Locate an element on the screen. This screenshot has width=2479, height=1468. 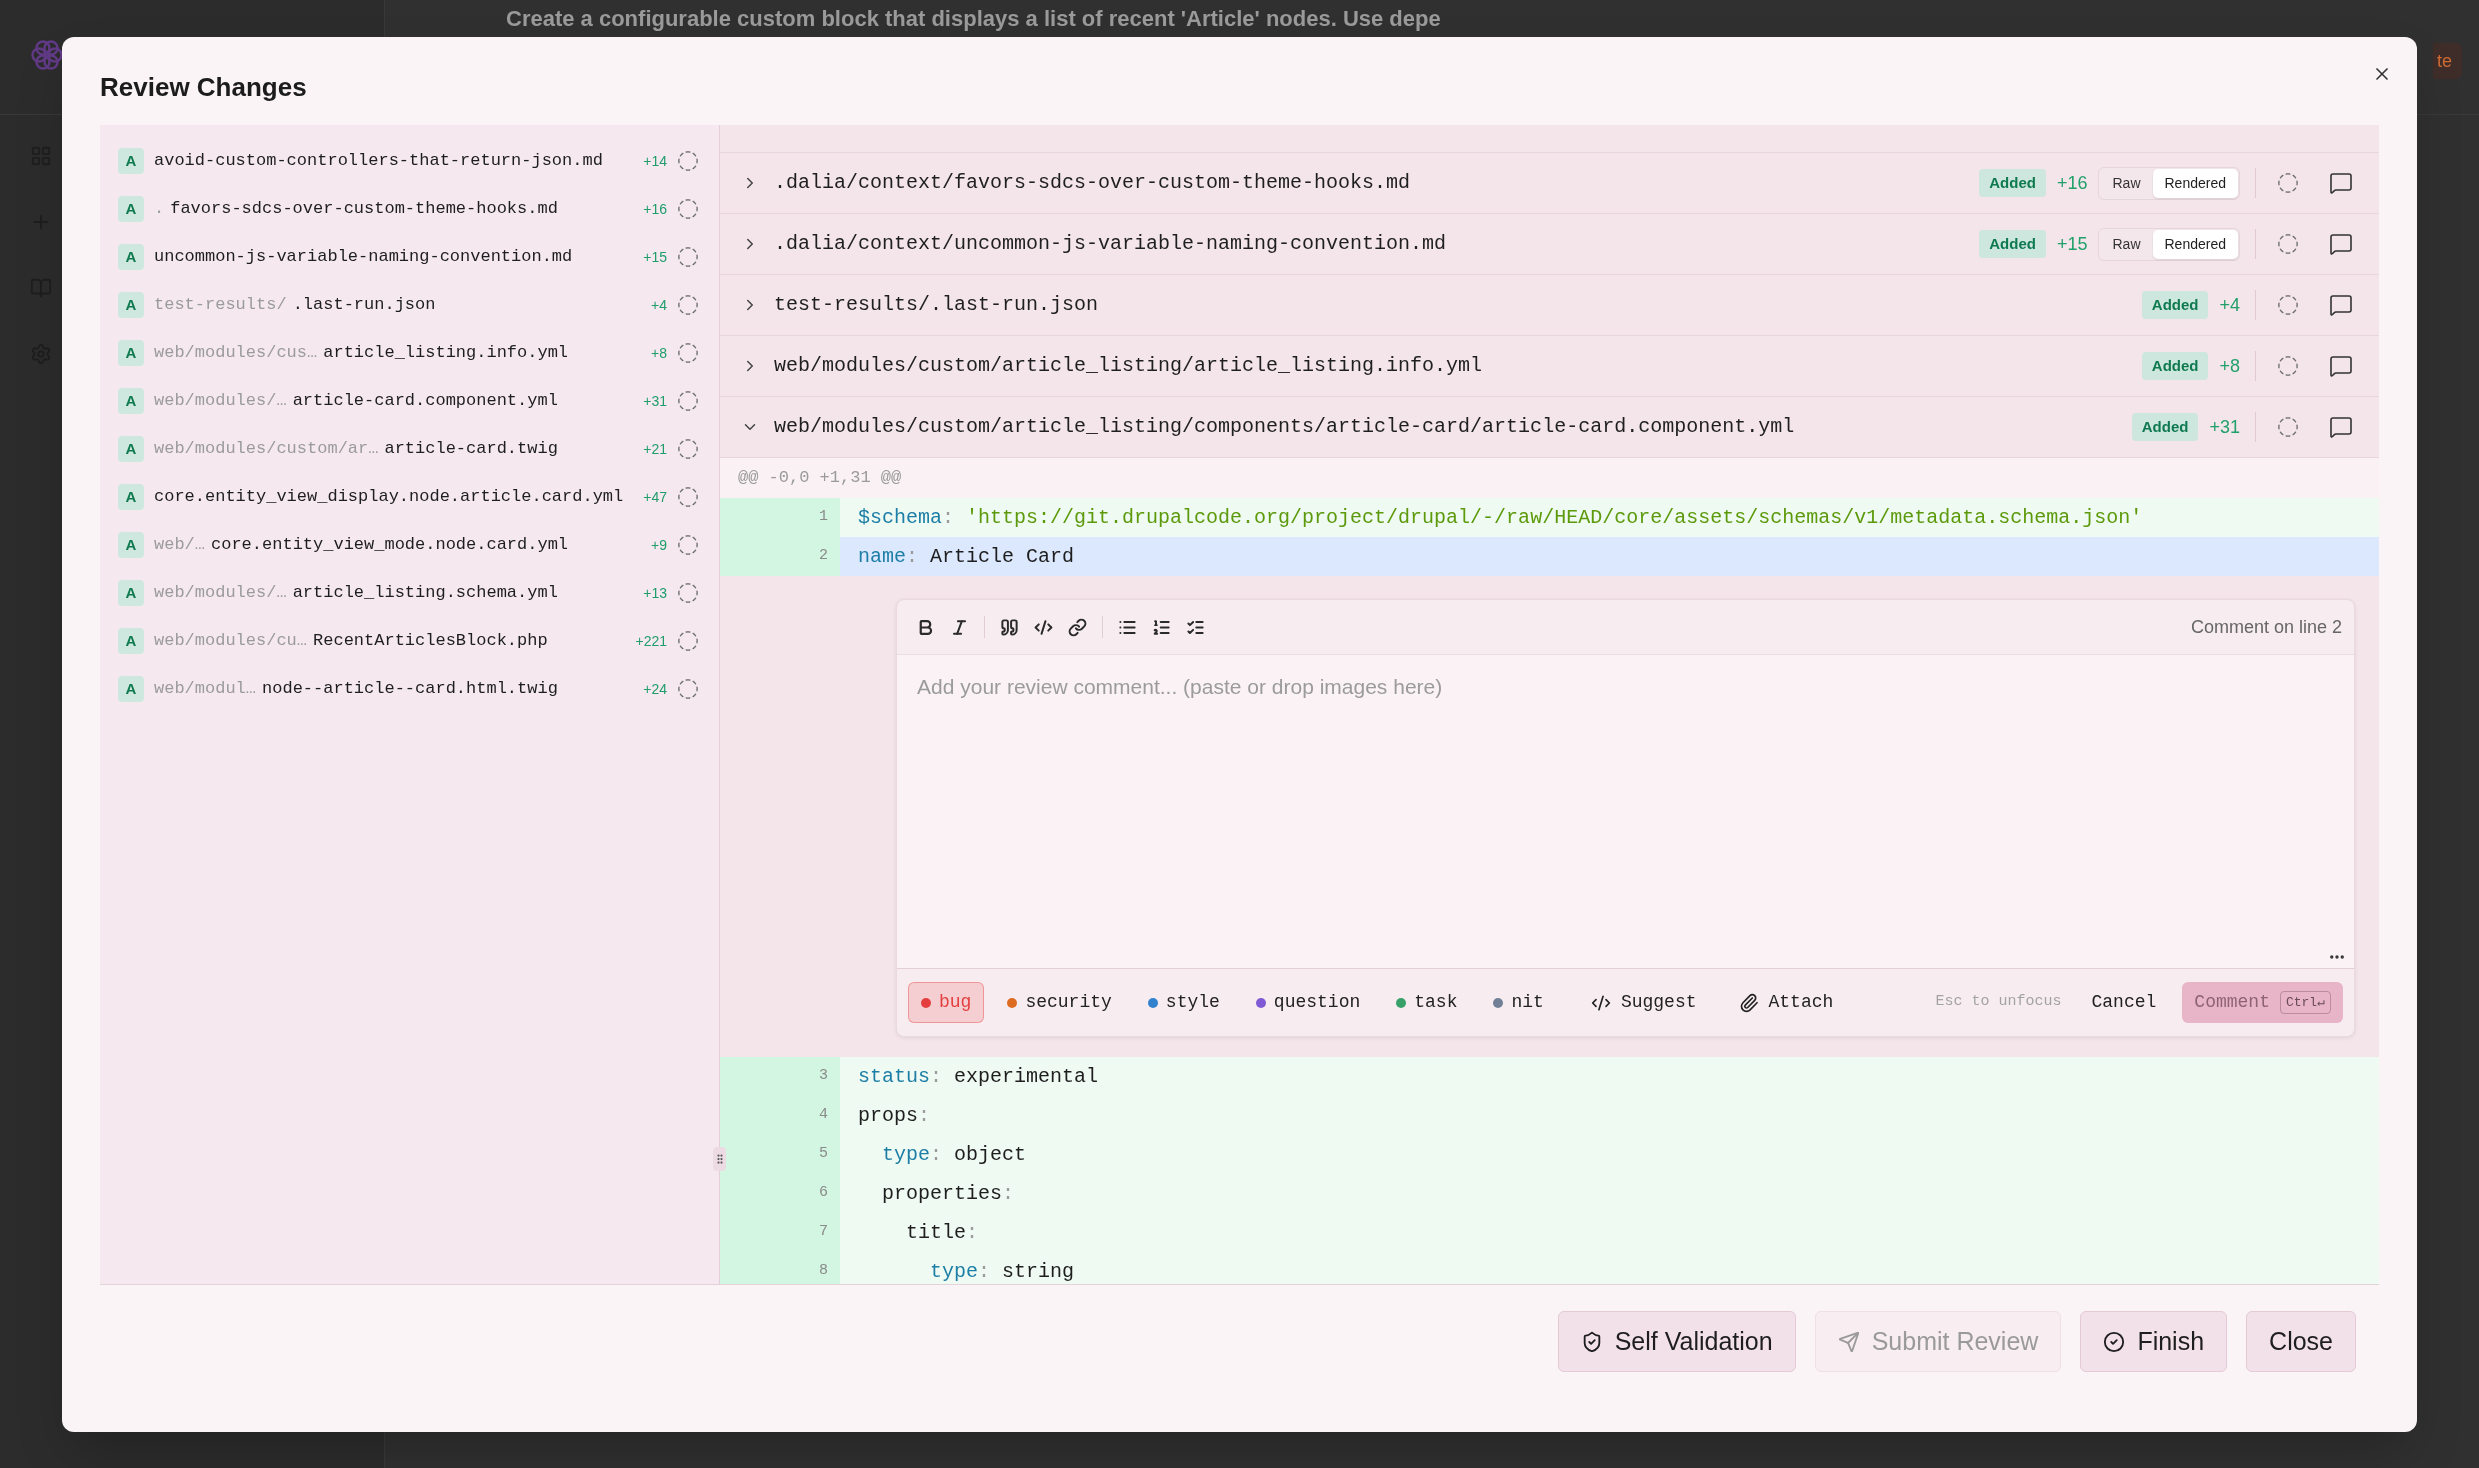
shortcut-hint: Ctrl↵ is located at coordinates (2305, 1002).